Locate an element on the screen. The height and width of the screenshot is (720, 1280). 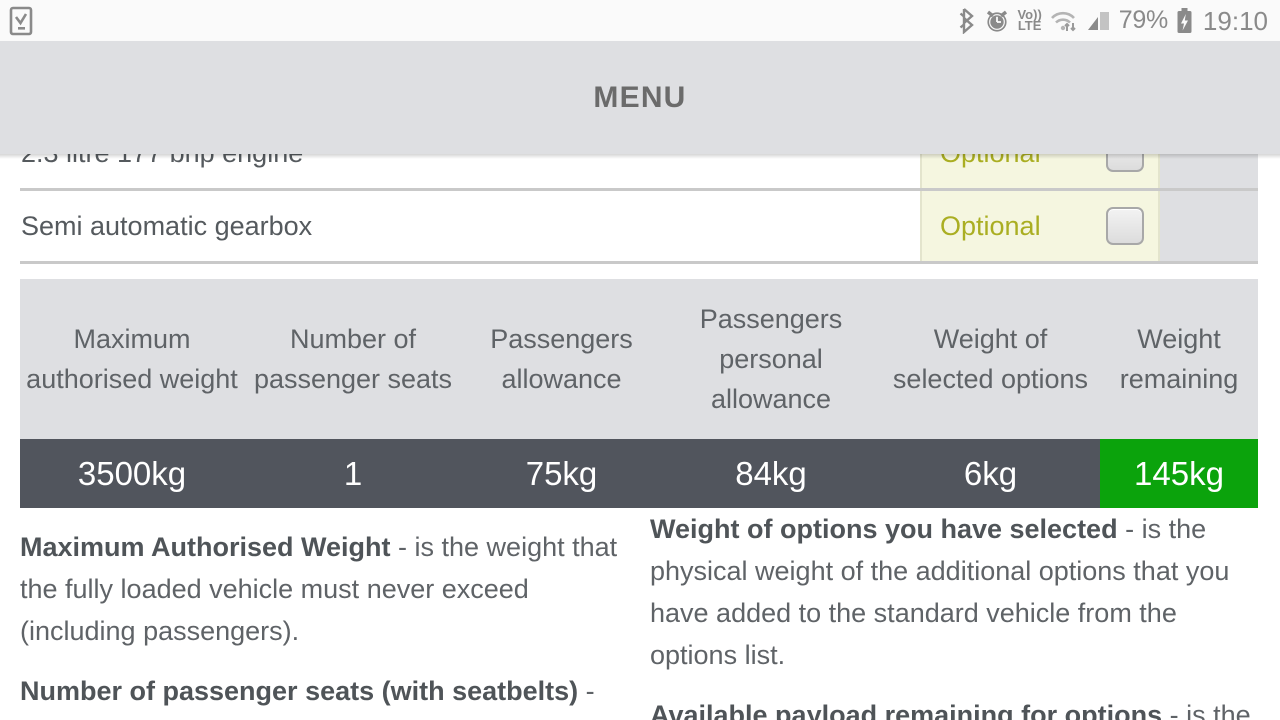
form-checklist-icon is located at coordinates (21, 21).